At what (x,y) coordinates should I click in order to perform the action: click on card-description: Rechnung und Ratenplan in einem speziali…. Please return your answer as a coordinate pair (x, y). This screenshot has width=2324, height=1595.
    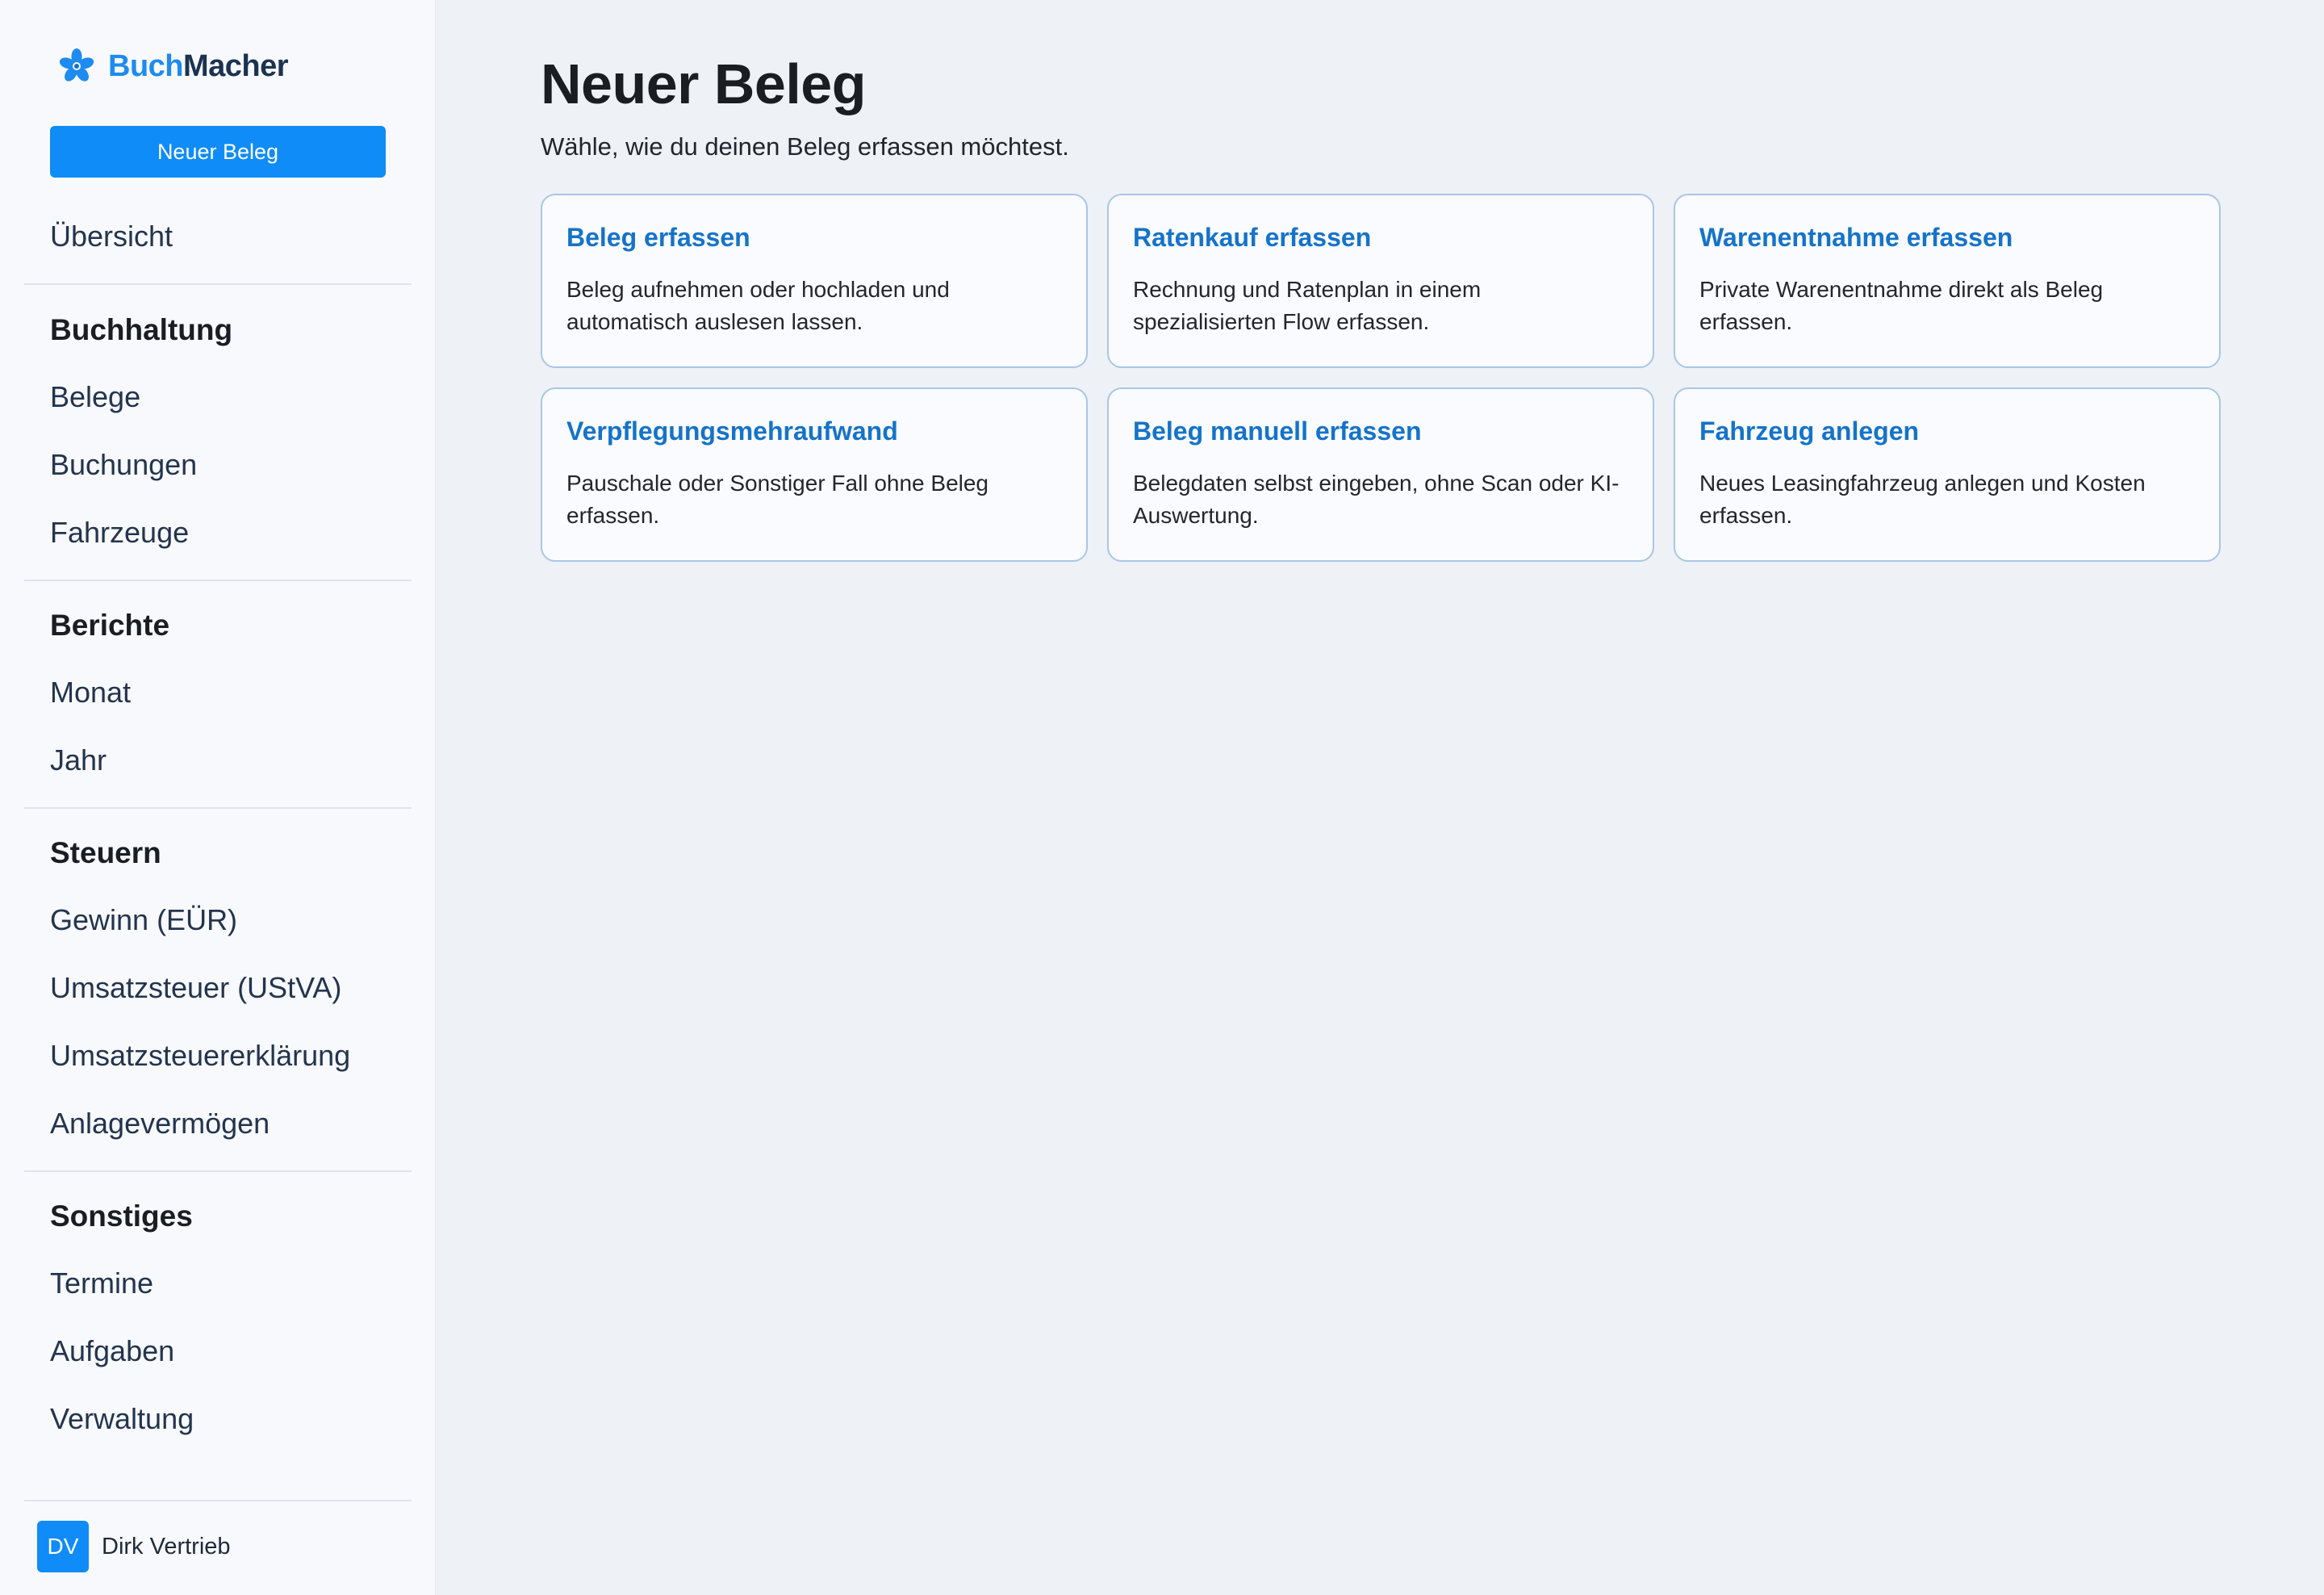
    Looking at the image, I should click on (1307, 305).